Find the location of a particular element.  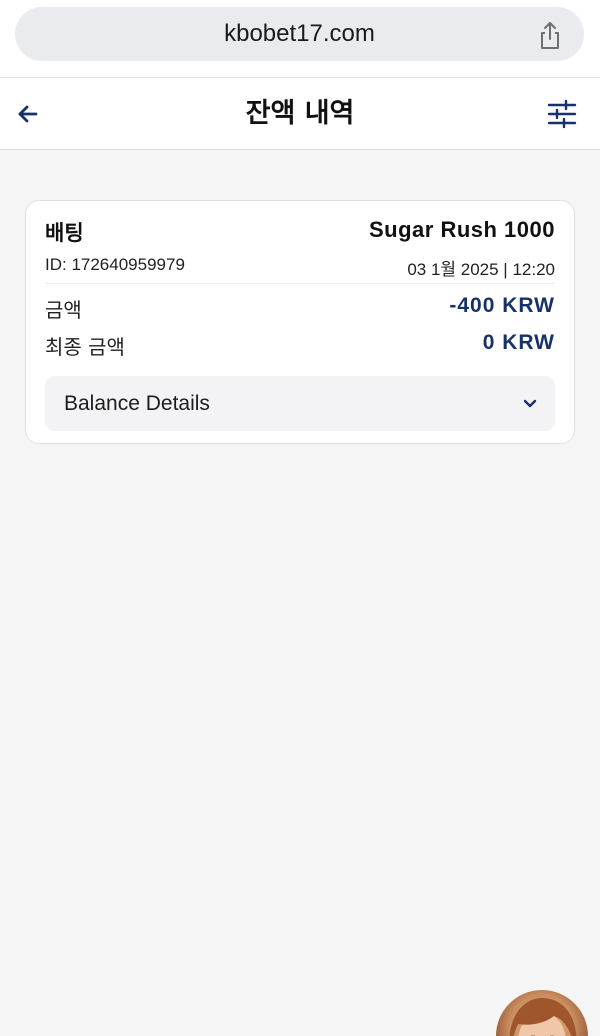

chevron-down-icon is located at coordinates (530, 404).